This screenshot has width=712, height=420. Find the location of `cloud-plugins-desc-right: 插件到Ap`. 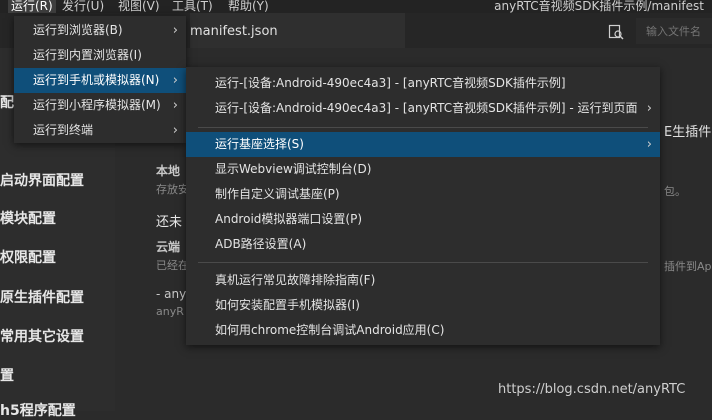

cloud-plugins-desc-right: 插件到Ap is located at coordinates (688, 266).